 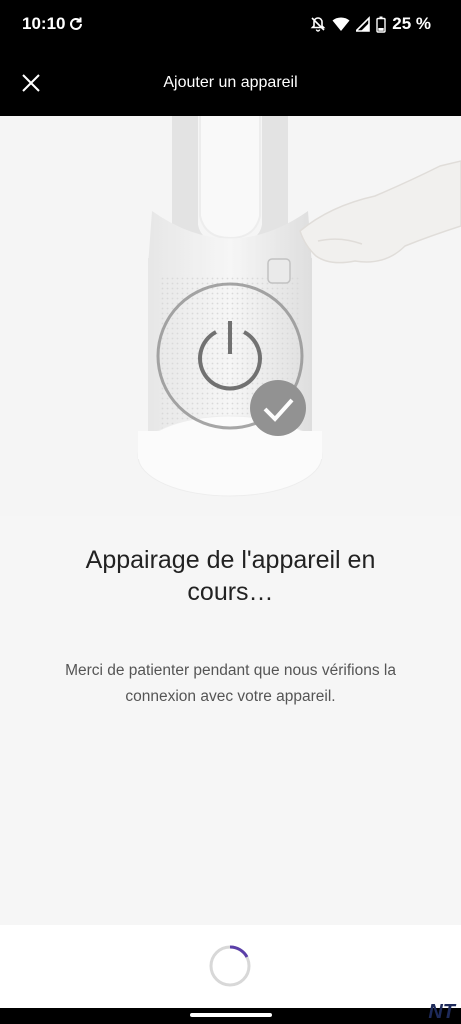 I want to click on wifi-icon, so click(x=341, y=24).